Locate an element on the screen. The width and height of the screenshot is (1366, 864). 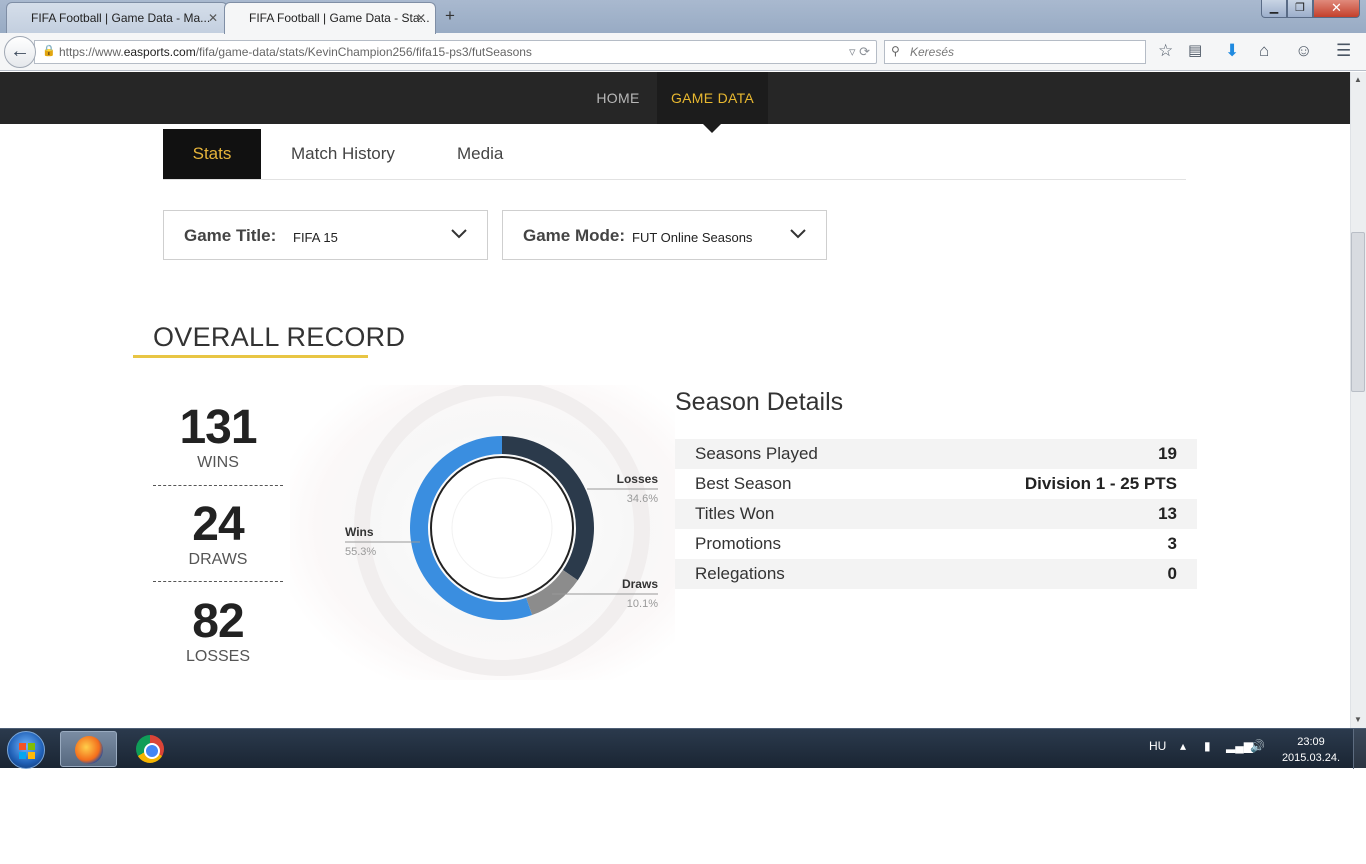
detail-label: Titles Won is located at coordinates (735, 513).